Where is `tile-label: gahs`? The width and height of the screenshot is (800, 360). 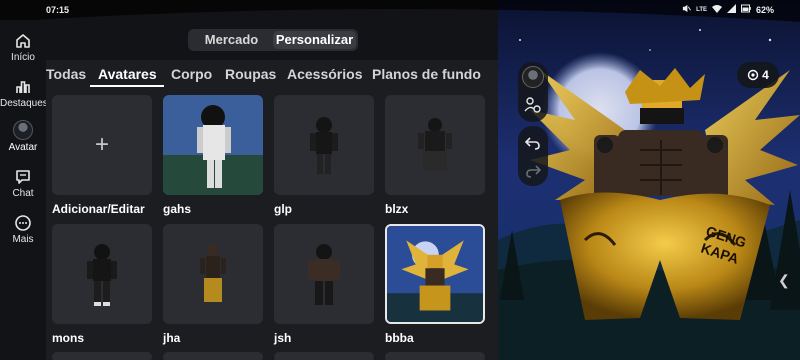 tile-label: gahs is located at coordinates (177, 209).